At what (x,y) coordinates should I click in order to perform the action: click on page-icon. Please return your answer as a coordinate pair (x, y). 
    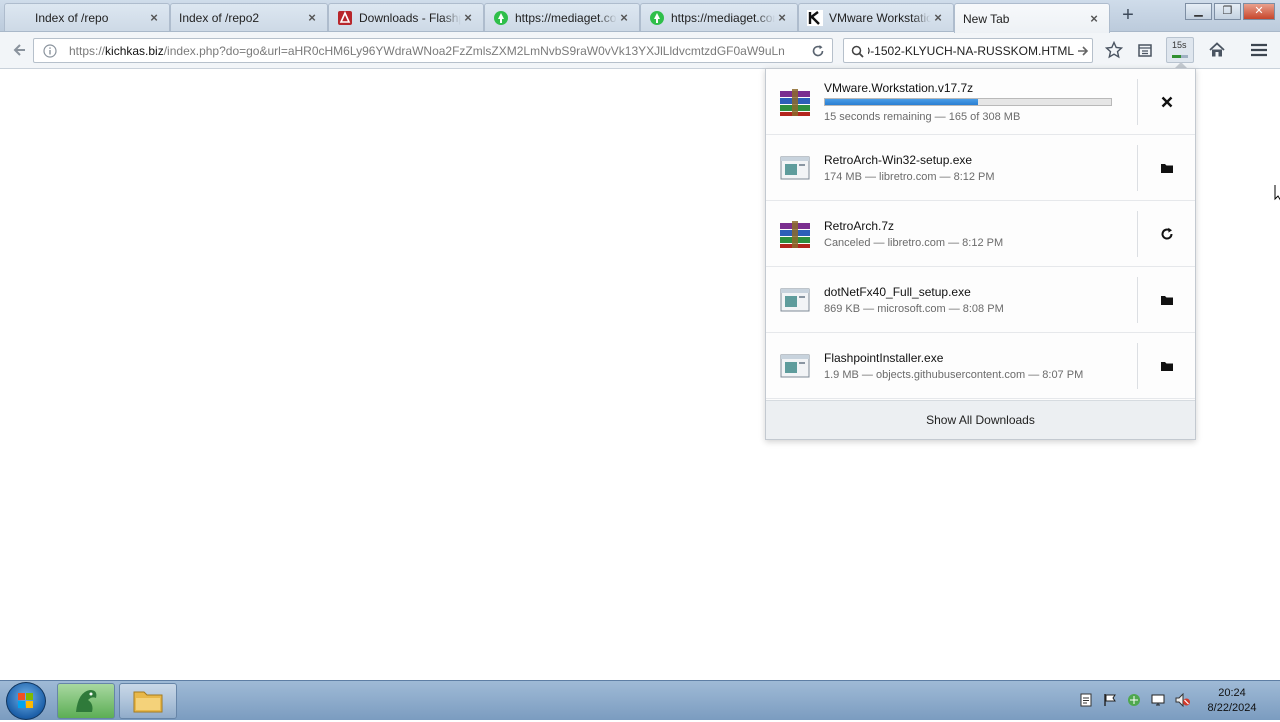
    Looking at the image, I should click on (21, 18).